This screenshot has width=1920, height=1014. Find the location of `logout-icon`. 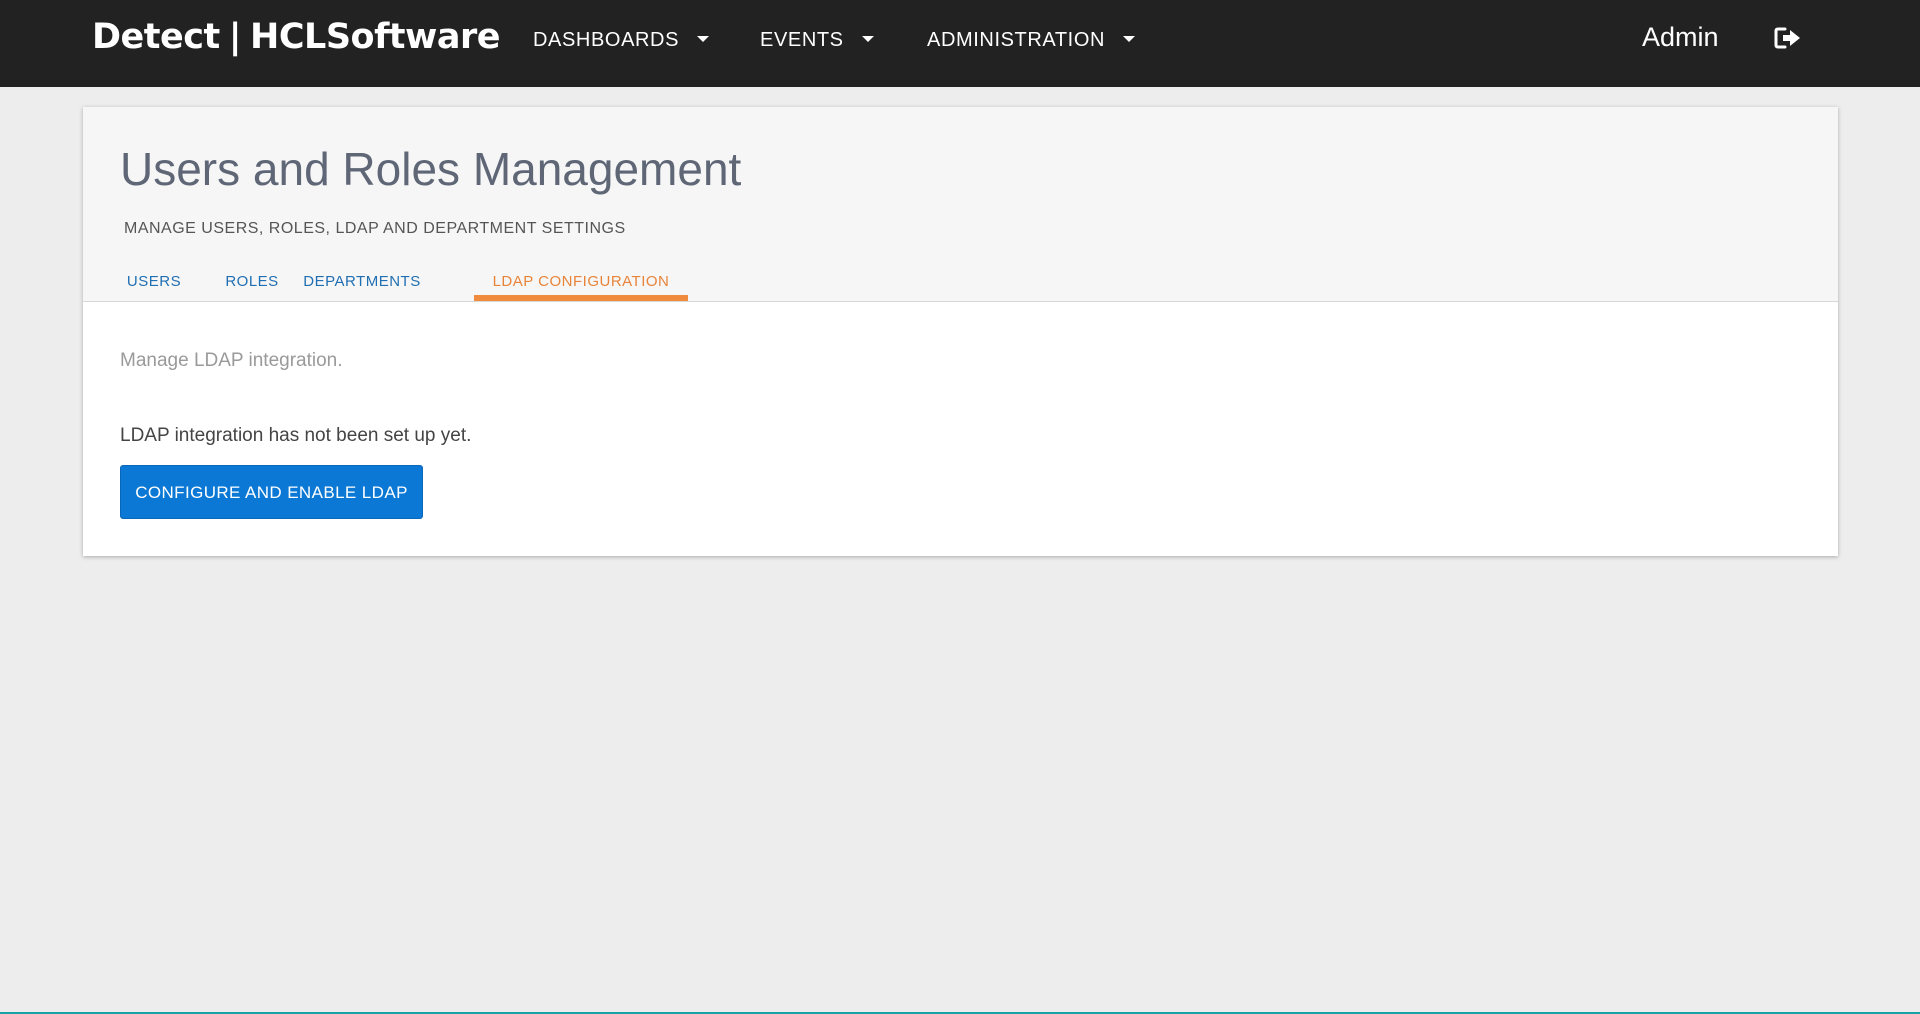

logout-icon is located at coordinates (1788, 38).